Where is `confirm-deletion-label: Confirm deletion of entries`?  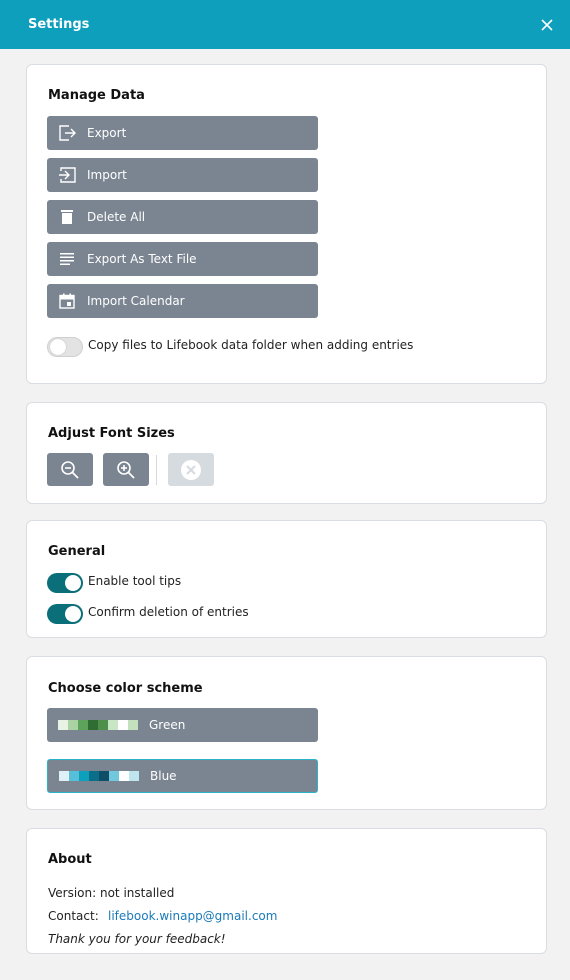 confirm-deletion-label: Confirm deletion of entries is located at coordinates (168, 612).